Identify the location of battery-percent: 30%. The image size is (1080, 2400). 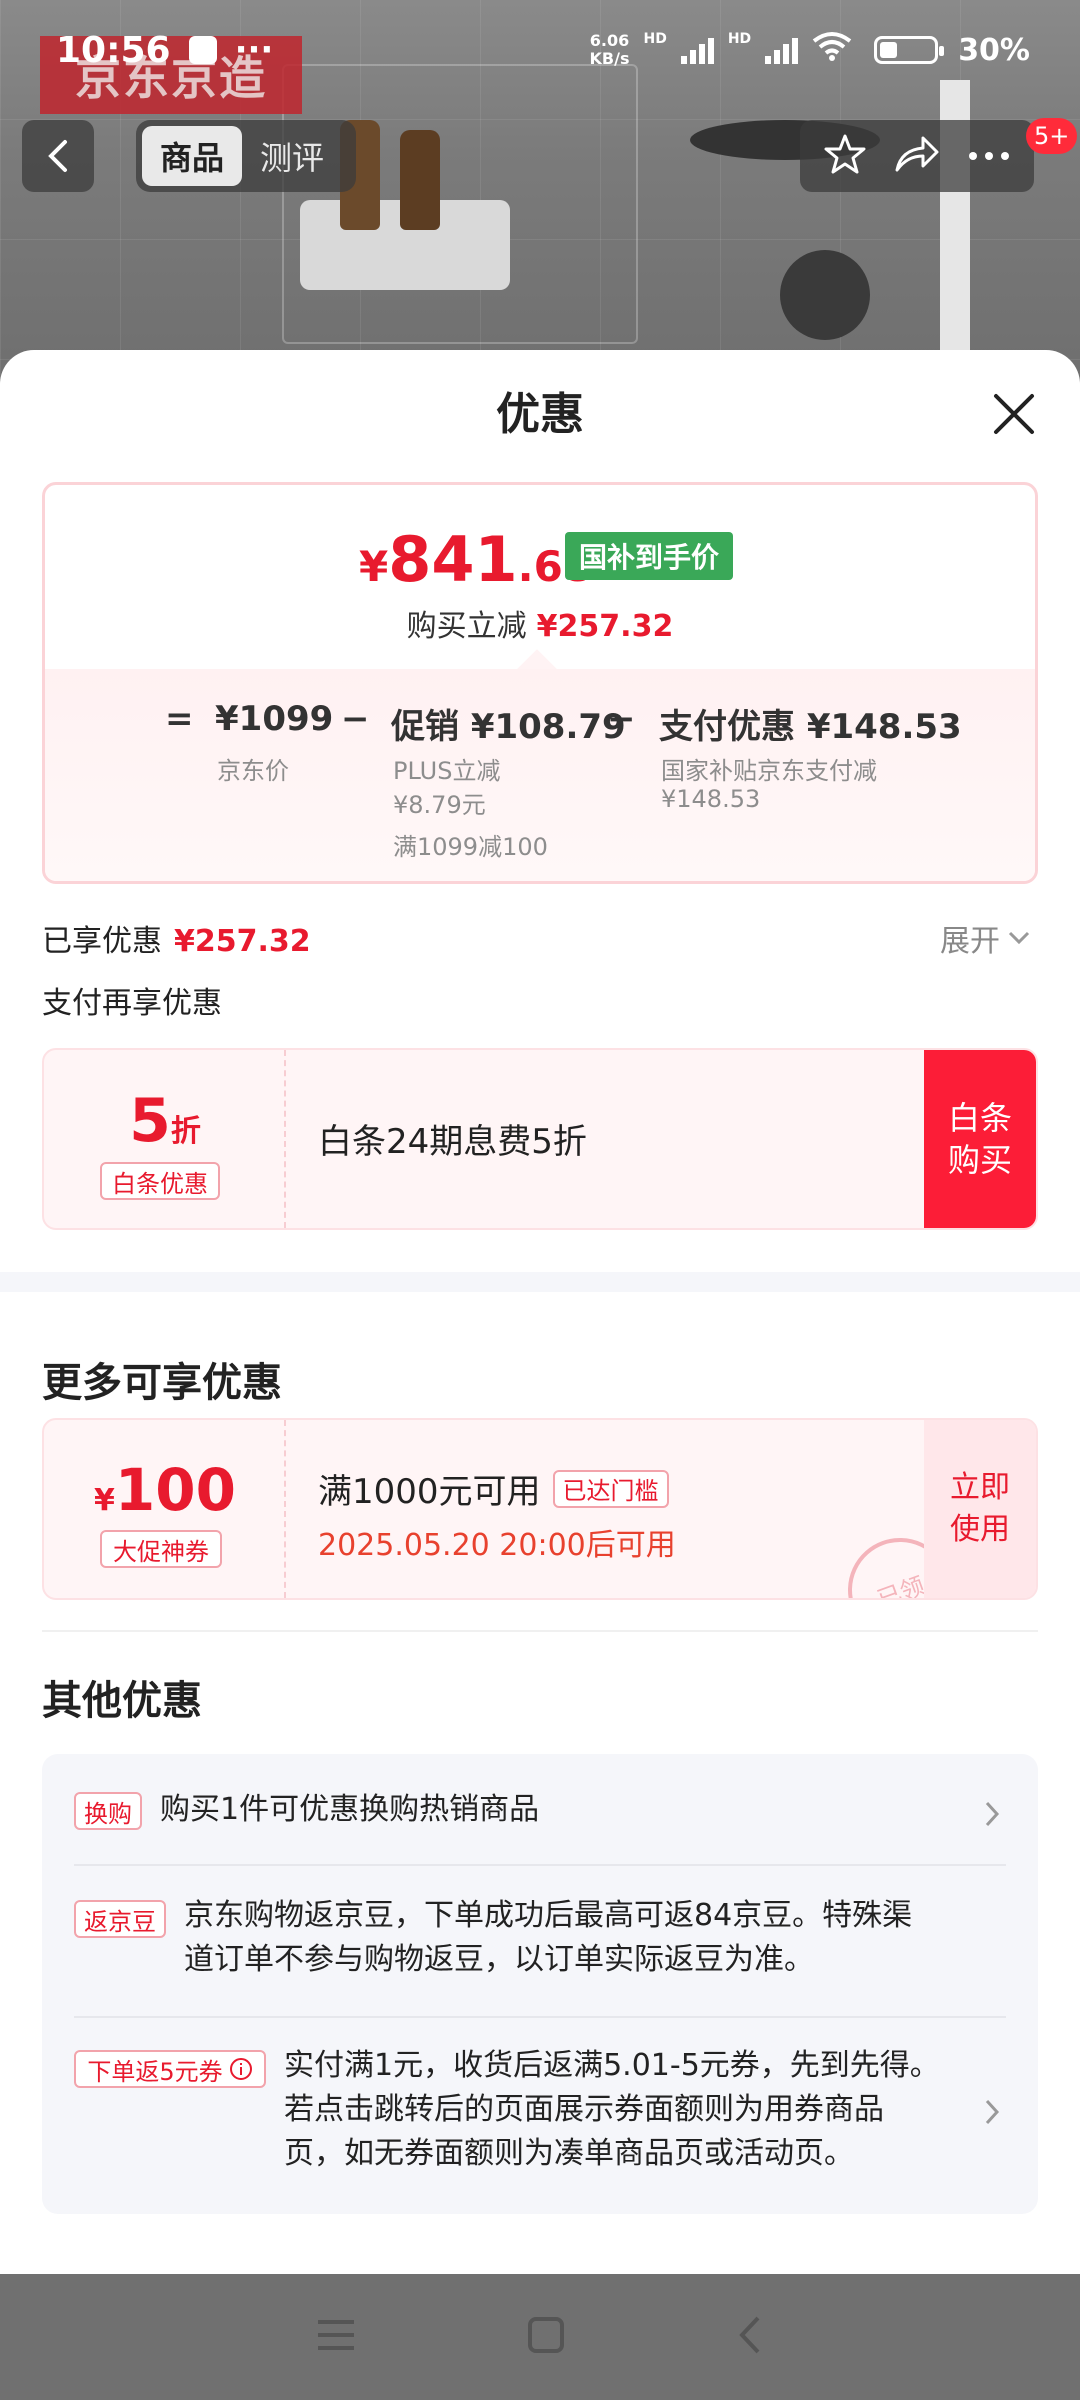
(994, 50).